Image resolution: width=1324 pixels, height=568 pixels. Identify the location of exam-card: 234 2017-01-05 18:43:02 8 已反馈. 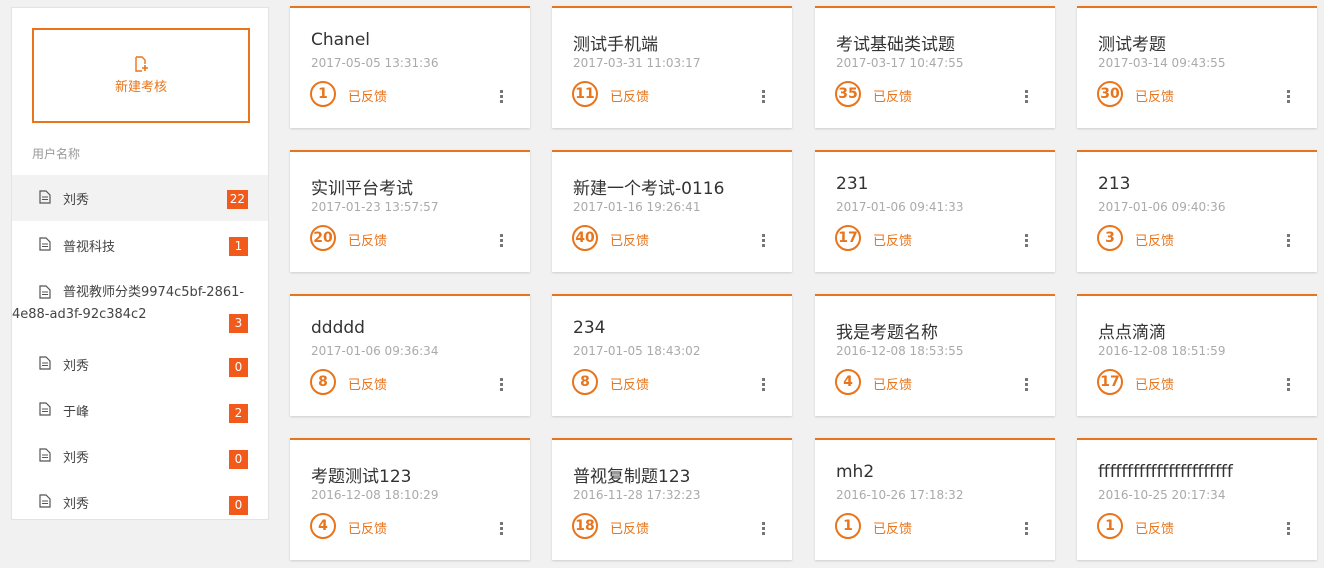
(672, 355).